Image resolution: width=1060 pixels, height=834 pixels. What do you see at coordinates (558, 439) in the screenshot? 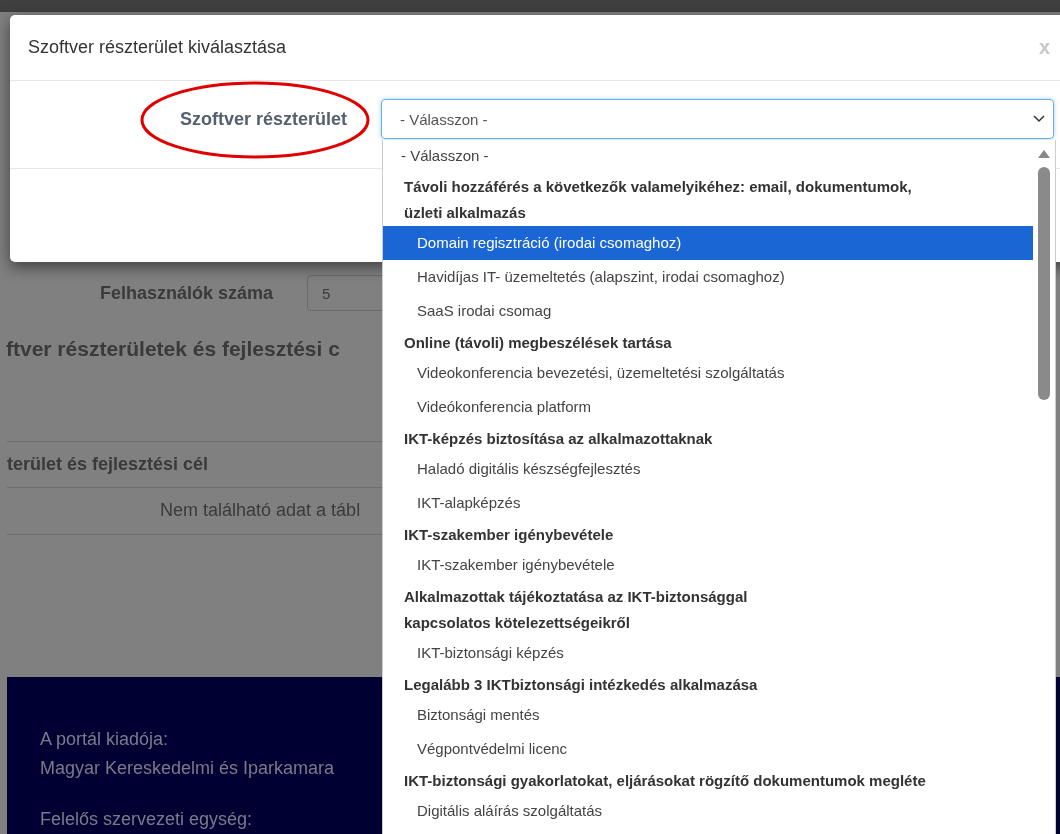
I see `option-group-label: IKT-képzés biztosítása az alkalmazottaknak` at bounding box center [558, 439].